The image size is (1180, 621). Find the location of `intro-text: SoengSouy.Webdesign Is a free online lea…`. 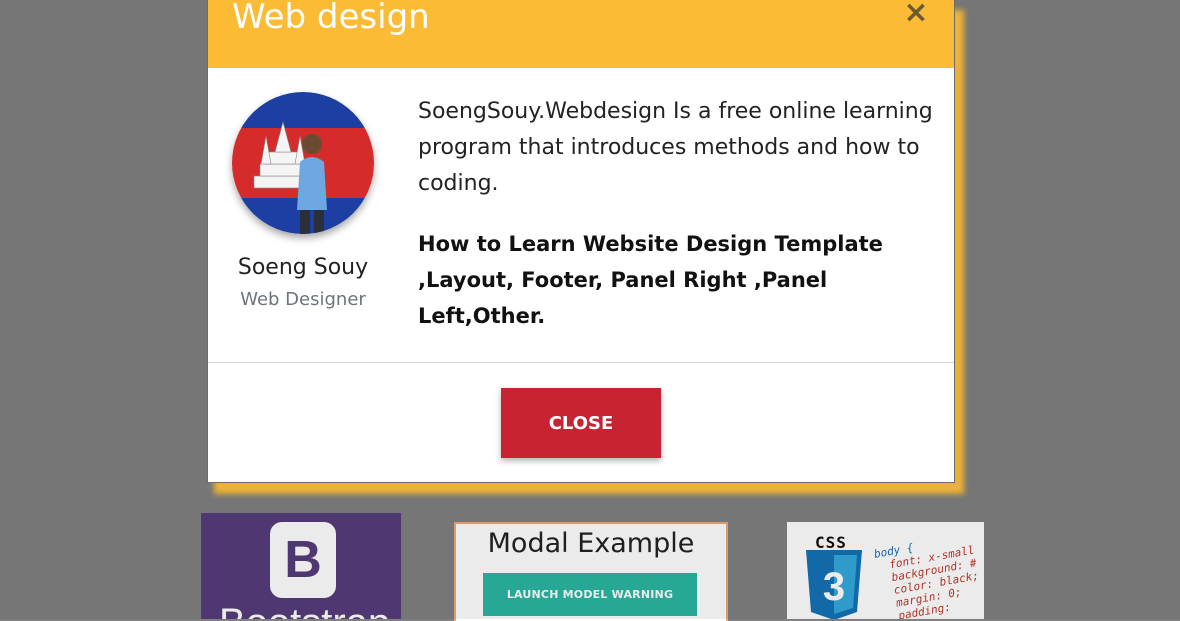

intro-text: SoengSouy.Webdesign Is a free online lea… is located at coordinates (675, 147).